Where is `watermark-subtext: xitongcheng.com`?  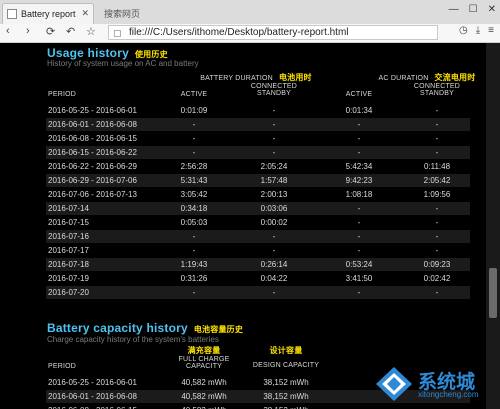 watermark-subtext: xitongcheng.com is located at coordinates (448, 394).